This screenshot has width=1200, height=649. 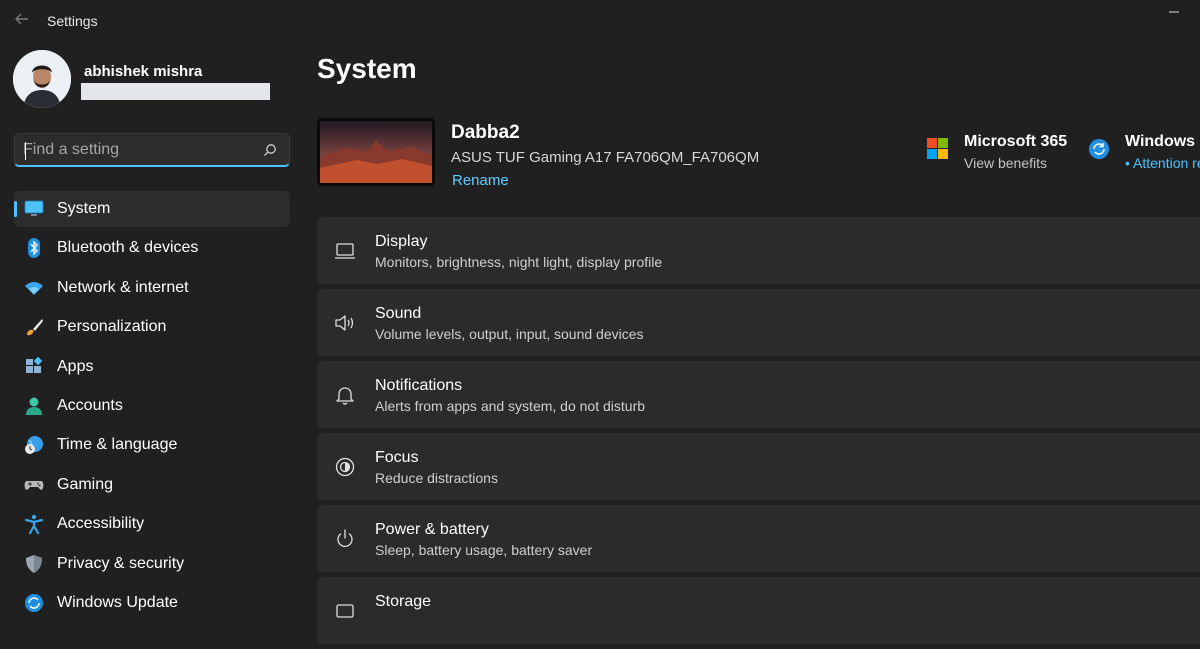 What do you see at coordinates (345, 611) in the screenshot?
I see `storage-icon` at bounding box center [345, 611].